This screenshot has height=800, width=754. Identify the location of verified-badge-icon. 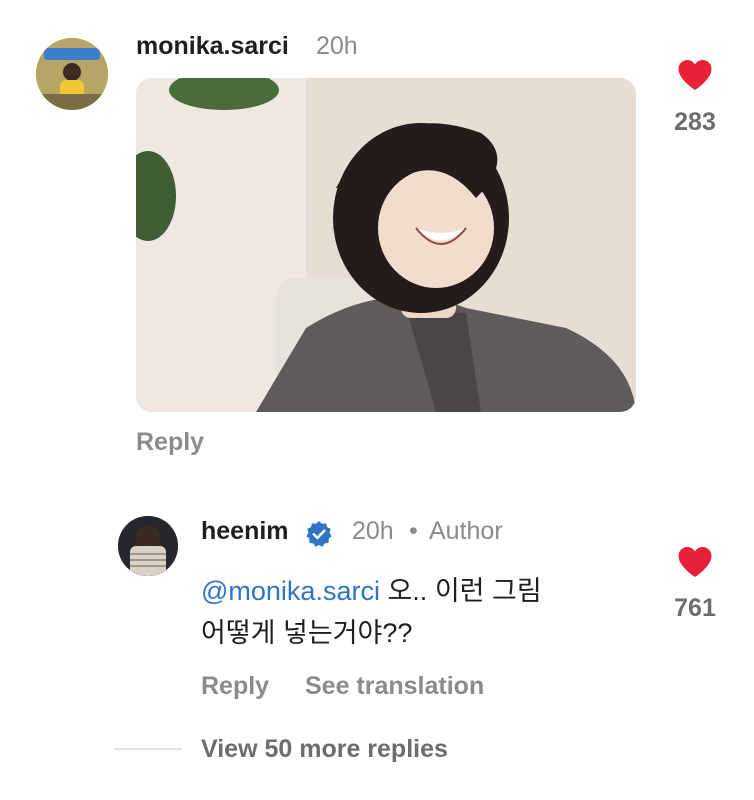
(319, 536).